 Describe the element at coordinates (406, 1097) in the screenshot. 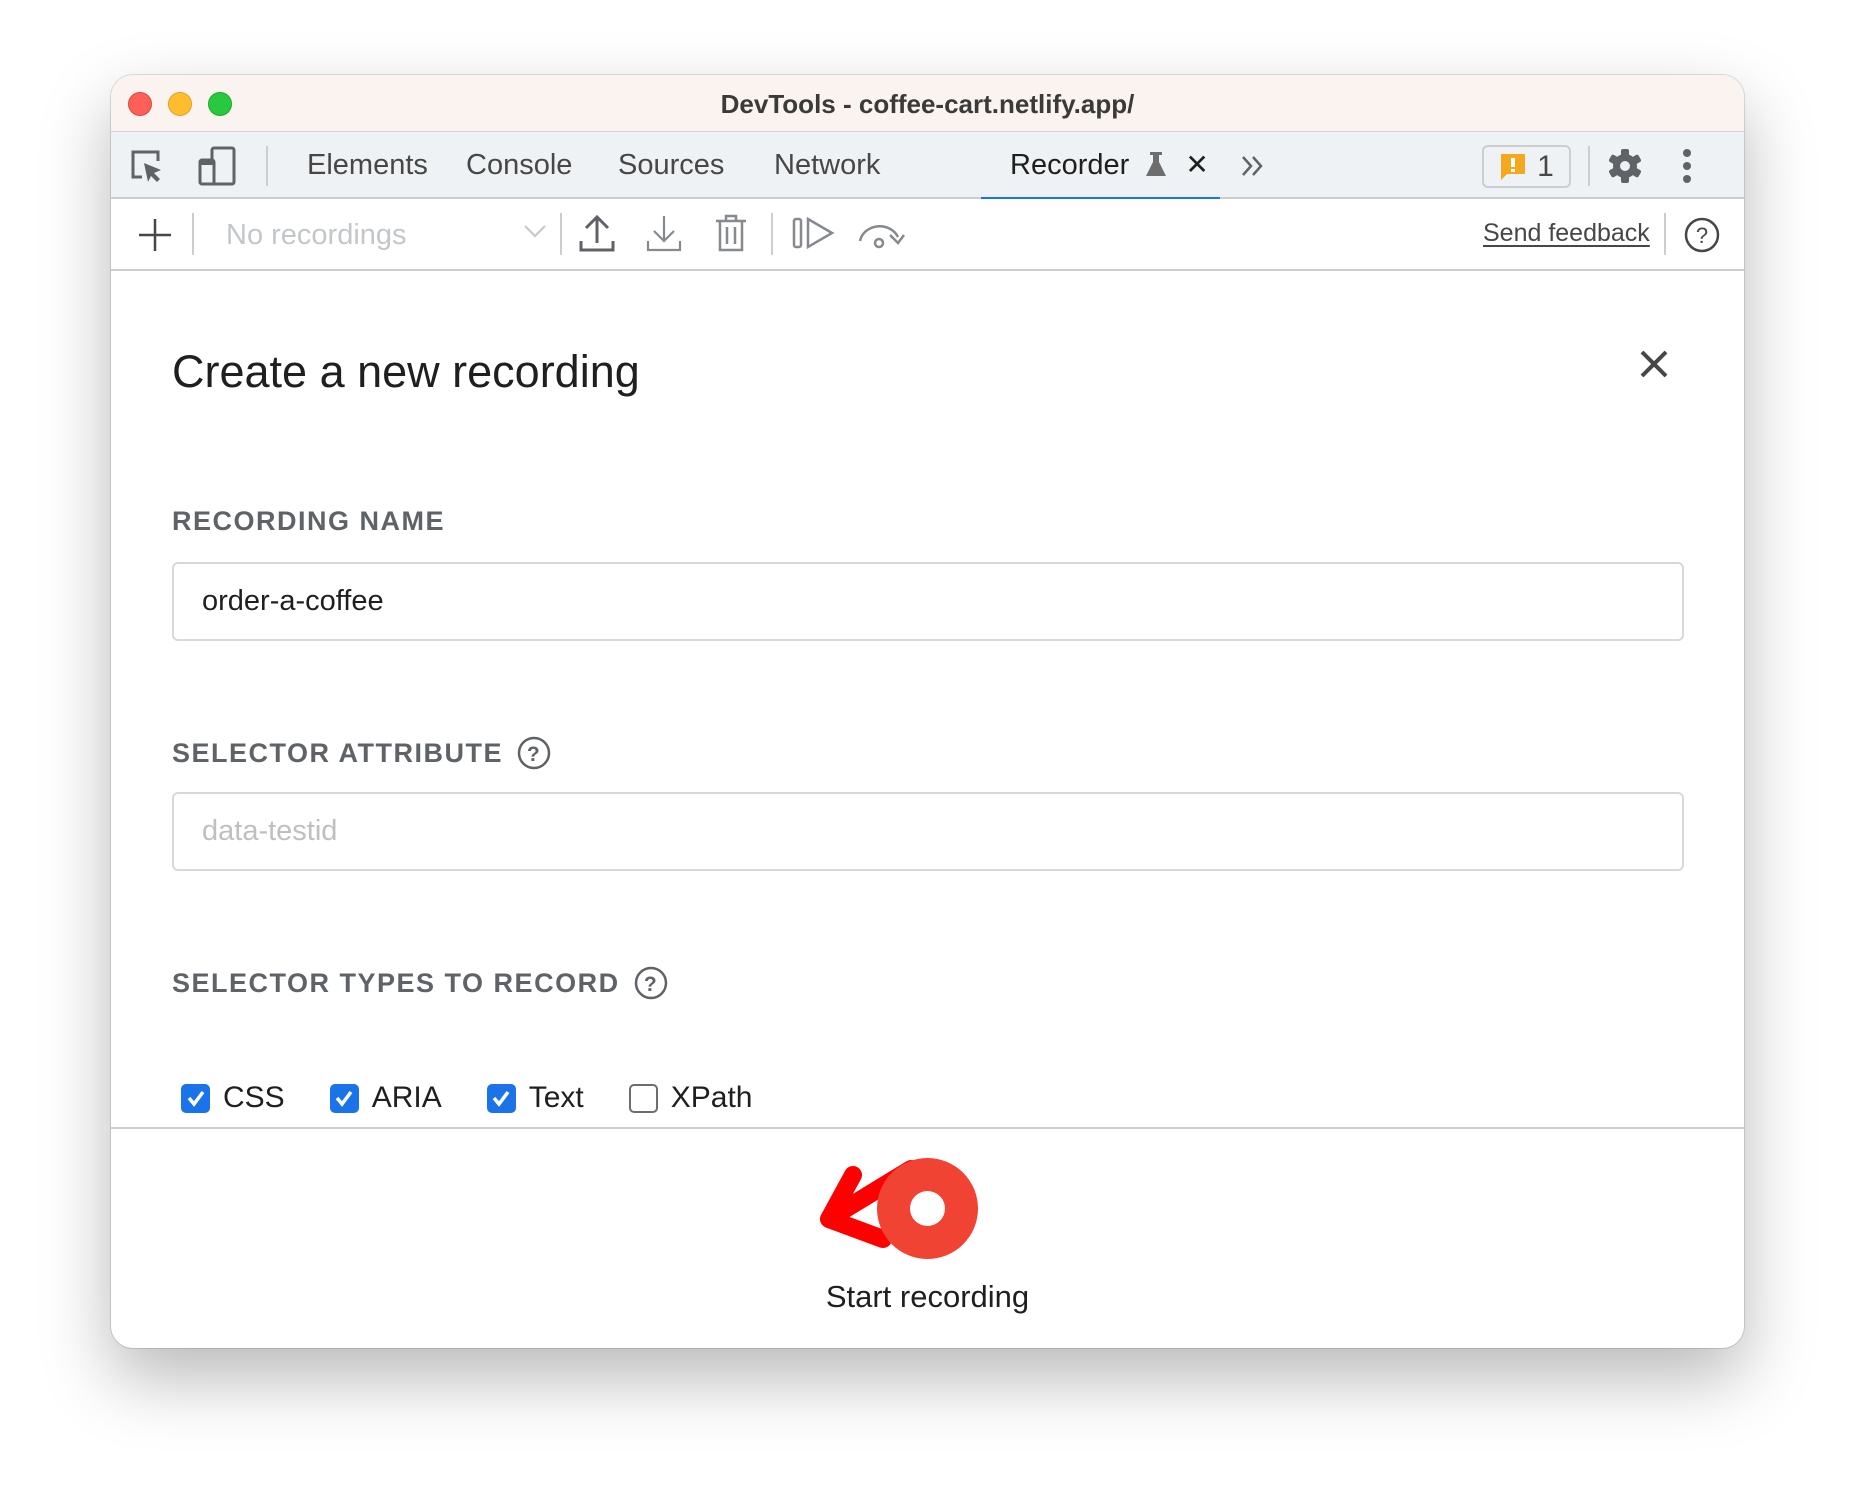

I see `checkbox-aria-label: ARIA` at that location.